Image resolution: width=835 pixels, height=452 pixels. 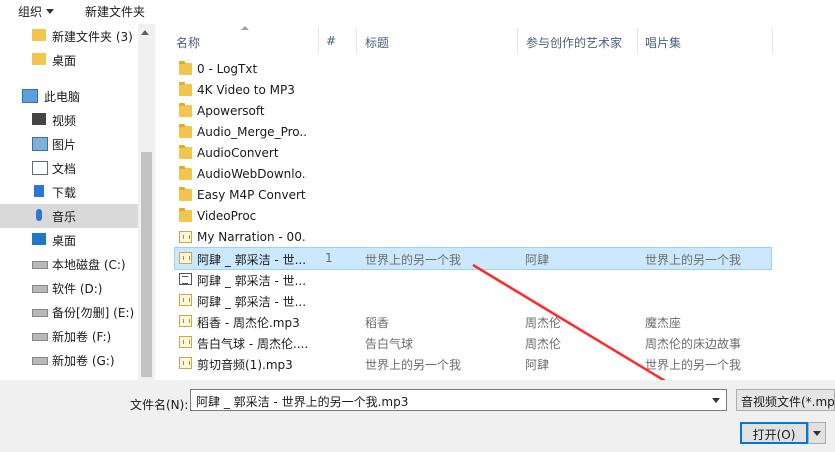 What do you see at coordinates (785, 400) in the screenshot?
I see `filetype-select: 音视频文件(*.mp4` at bounding box center [785, 400].